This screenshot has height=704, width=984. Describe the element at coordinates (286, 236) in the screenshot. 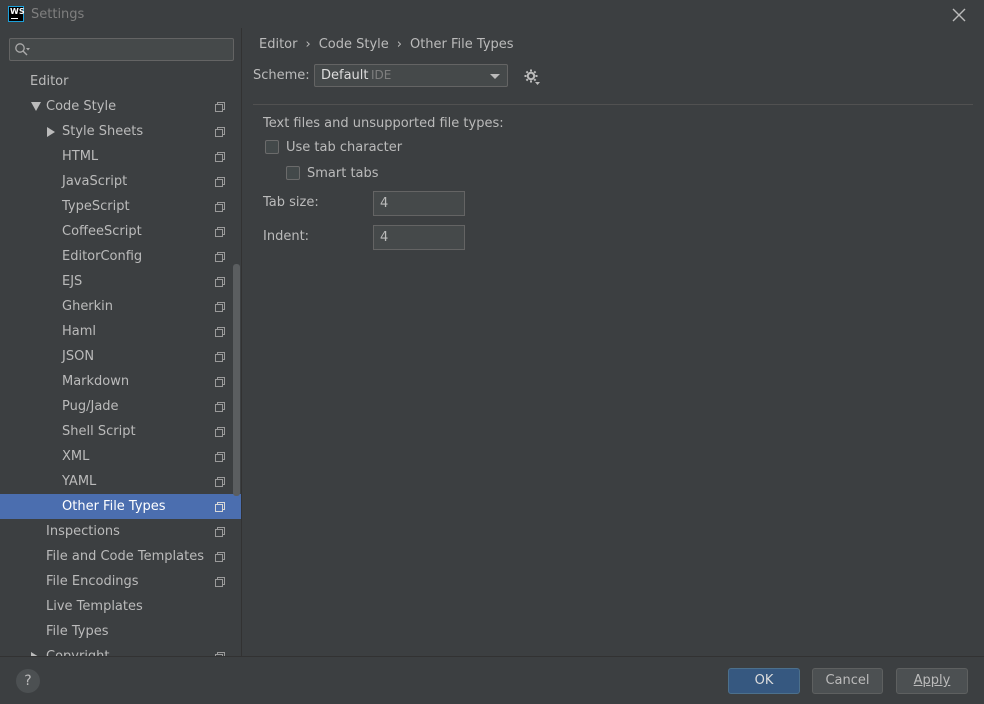

I see `indent-label: Indent:` at that location.